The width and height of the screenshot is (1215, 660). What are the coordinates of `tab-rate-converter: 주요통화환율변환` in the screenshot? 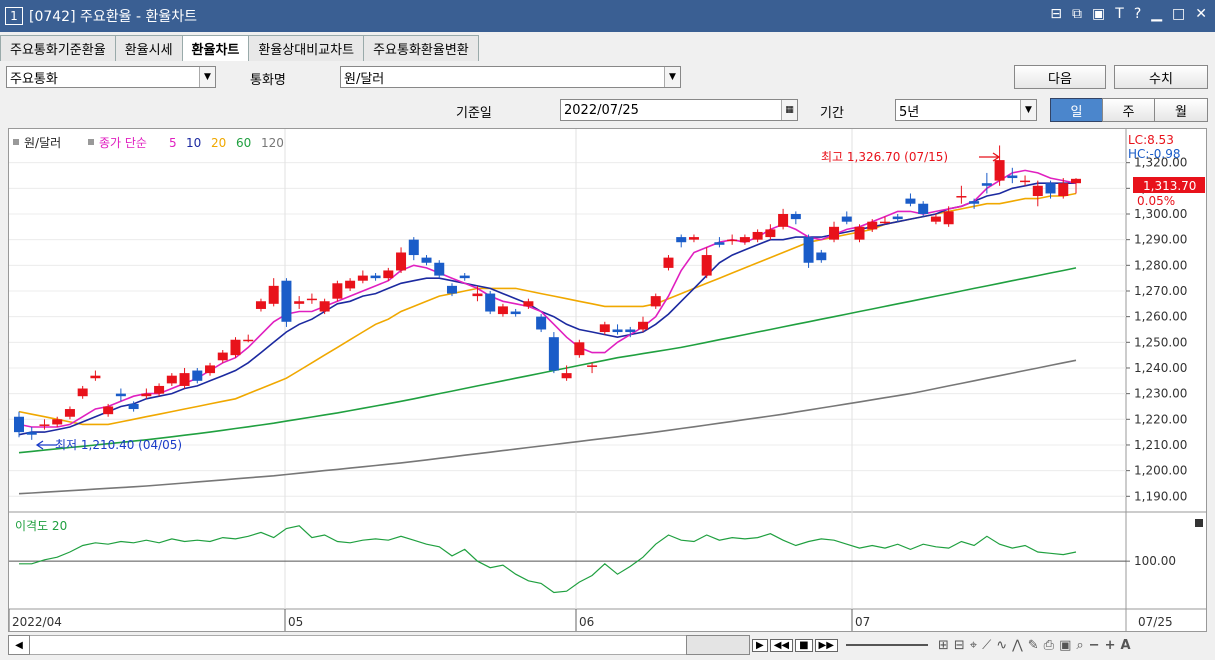 It's located at (421, 48).